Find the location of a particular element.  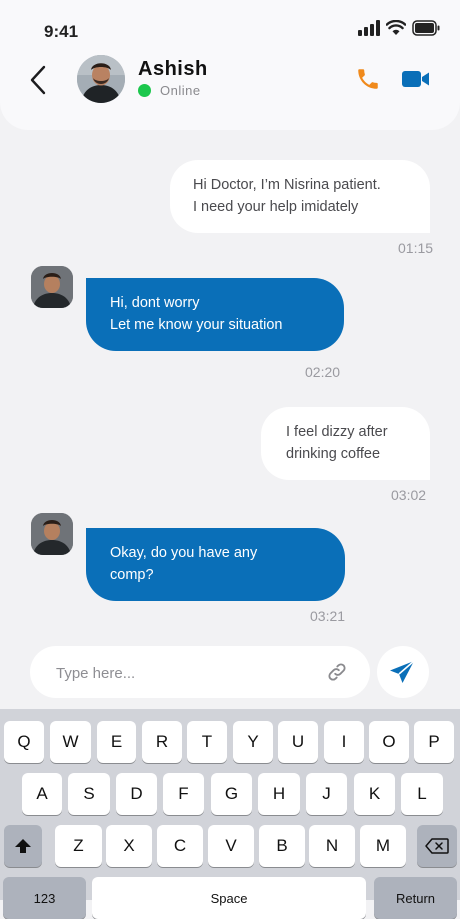

key-w: W is located at coordinates (70, 742).